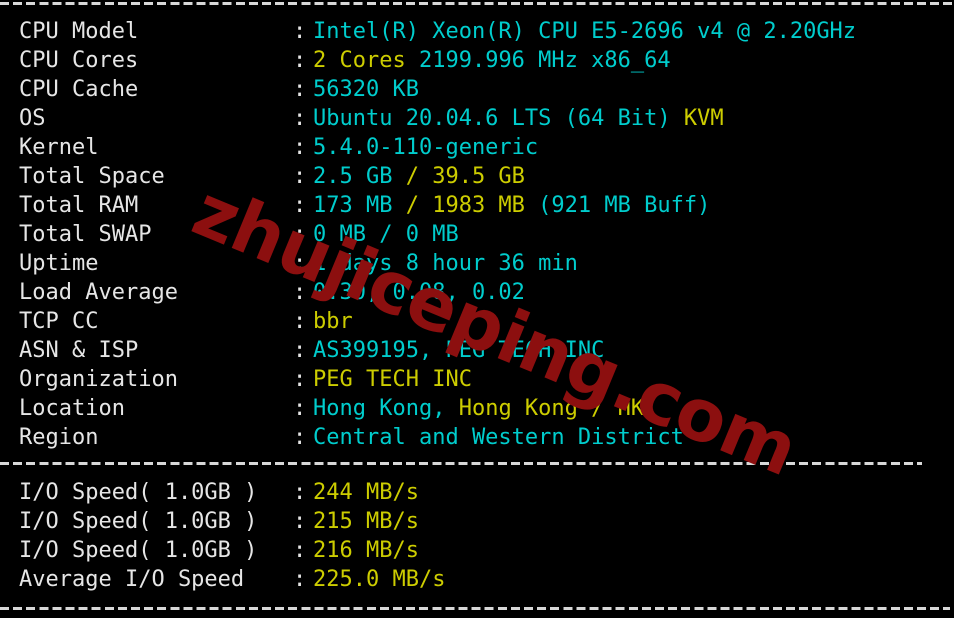  I want to click on system-info-label: CPU Model, so click(79, 31).